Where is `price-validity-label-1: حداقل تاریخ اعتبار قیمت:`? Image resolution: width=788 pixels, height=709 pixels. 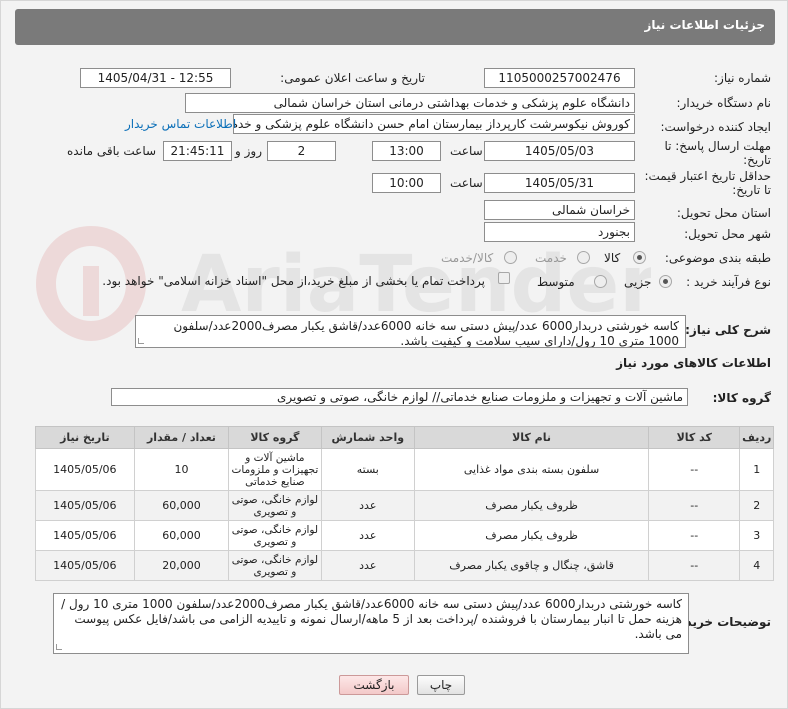
price-validity-label-1: حداقل تاریخ اعتبار قیمت: is located at coordinates (707, 176).